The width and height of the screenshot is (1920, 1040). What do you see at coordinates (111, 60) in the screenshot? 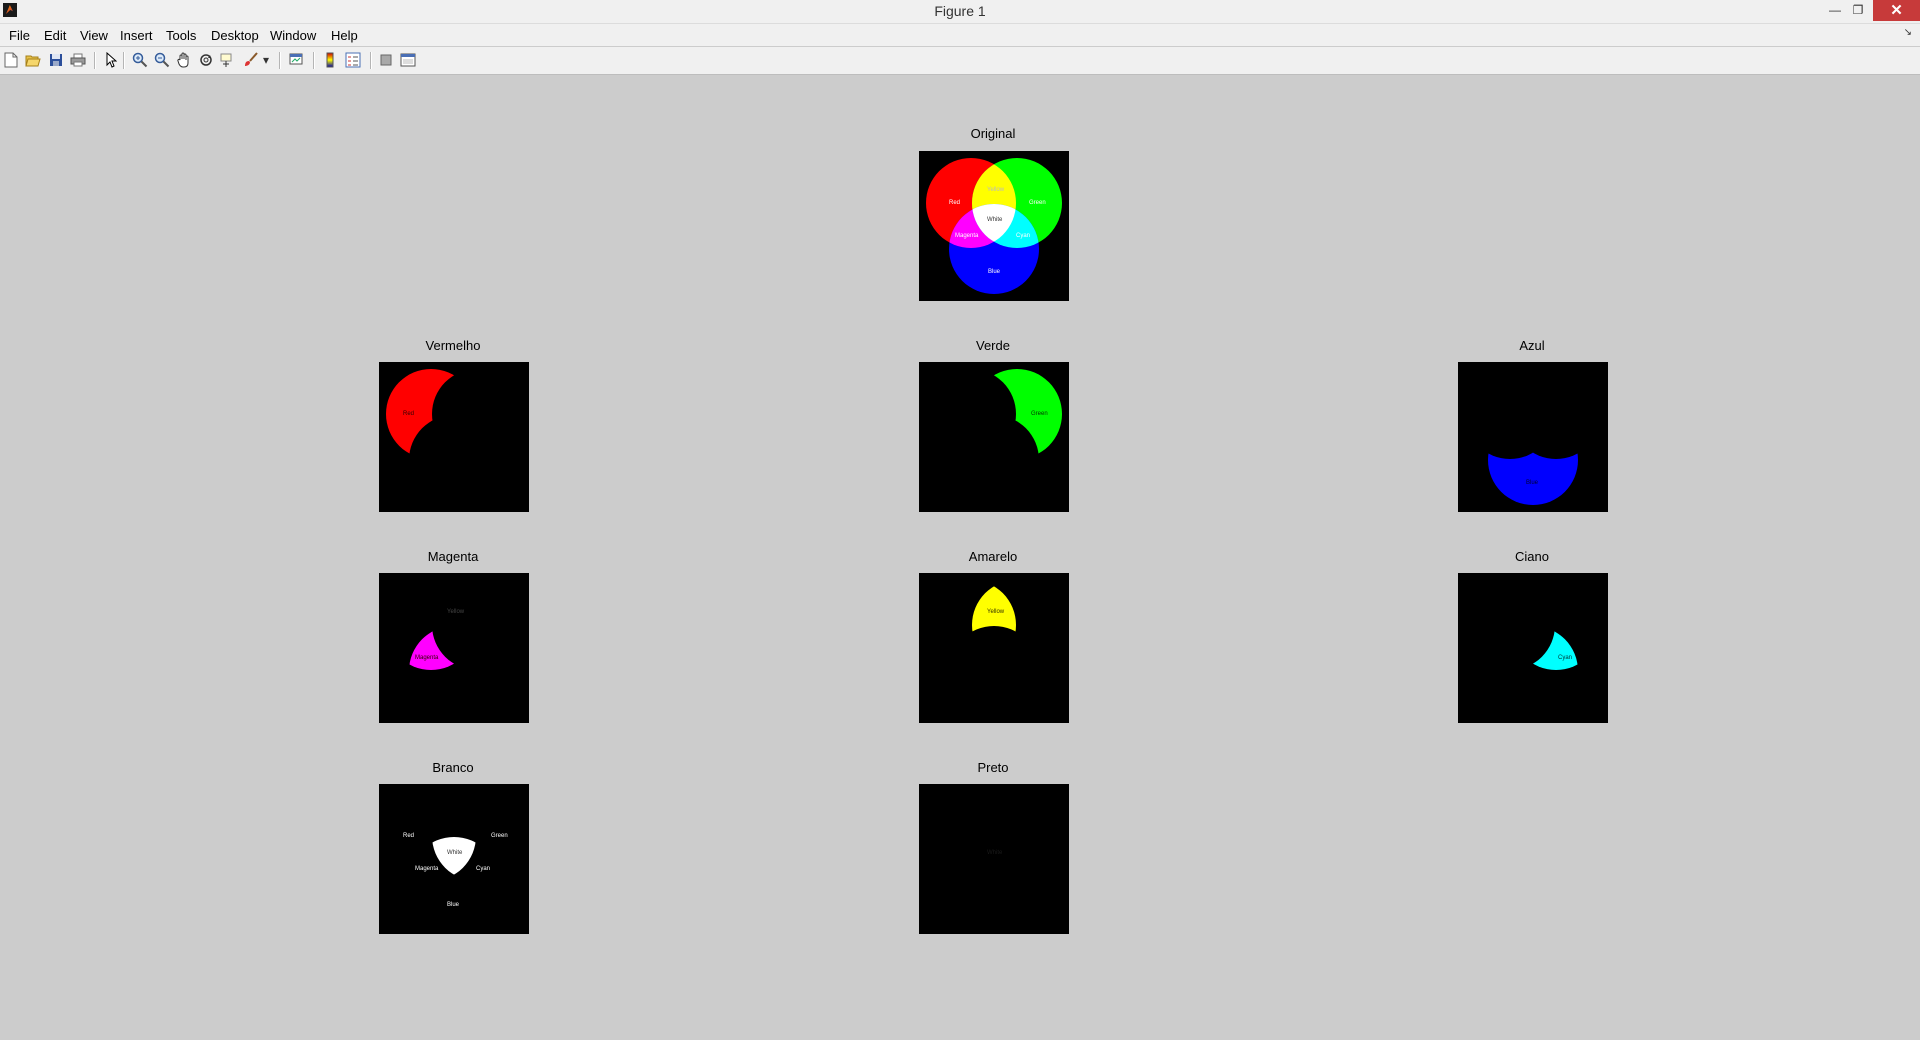
I see `pointer-icon` at bounding box center [111, 60].